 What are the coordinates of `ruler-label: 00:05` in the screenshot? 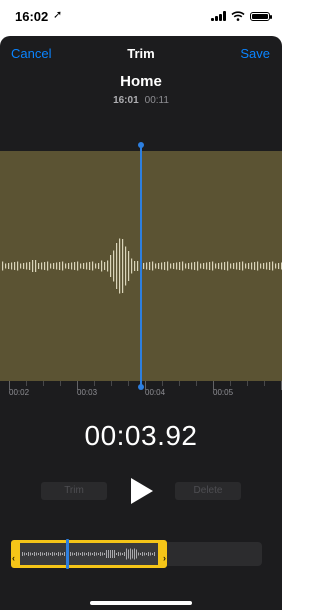 It's located at (223, 392).